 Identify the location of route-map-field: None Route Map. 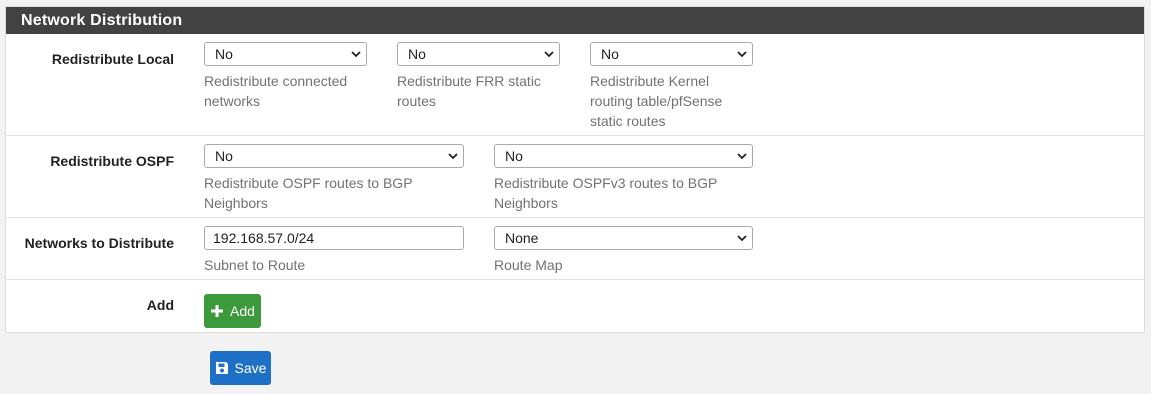
(623, 250).